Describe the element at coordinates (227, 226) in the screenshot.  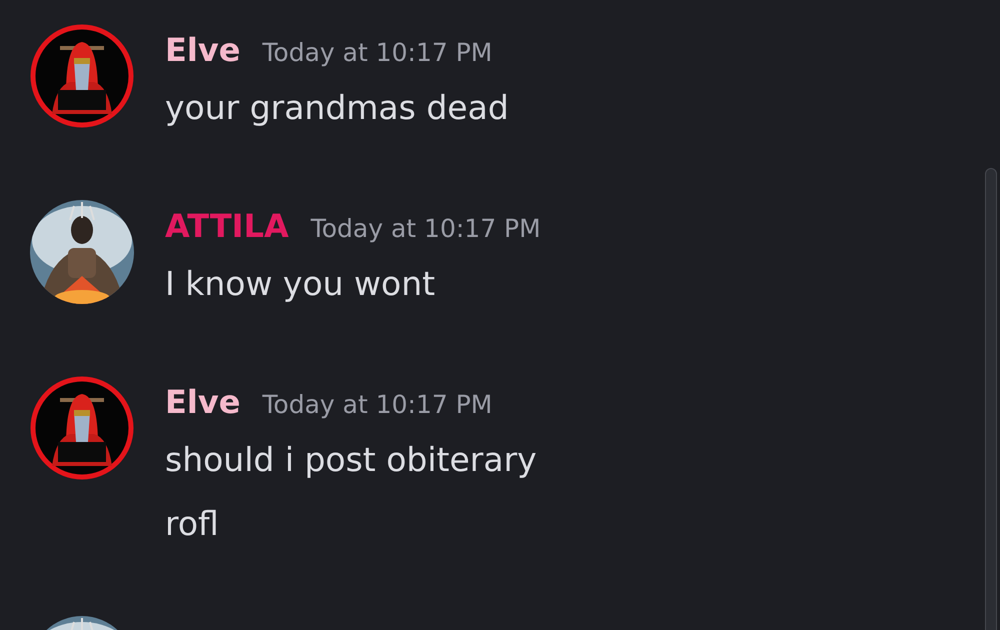
I see `author-name: ATTILA` at that location.